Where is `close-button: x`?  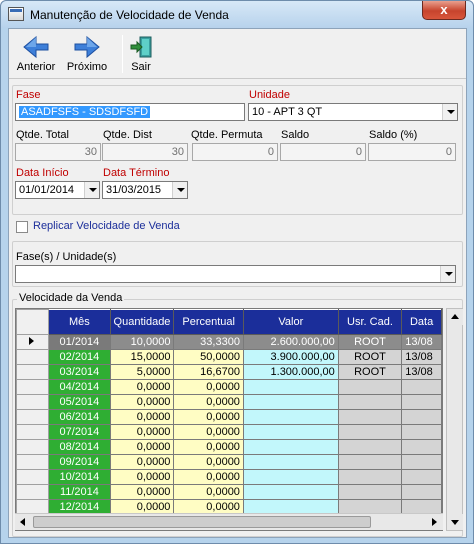 close-button: x is located at coordinates (444, 10).